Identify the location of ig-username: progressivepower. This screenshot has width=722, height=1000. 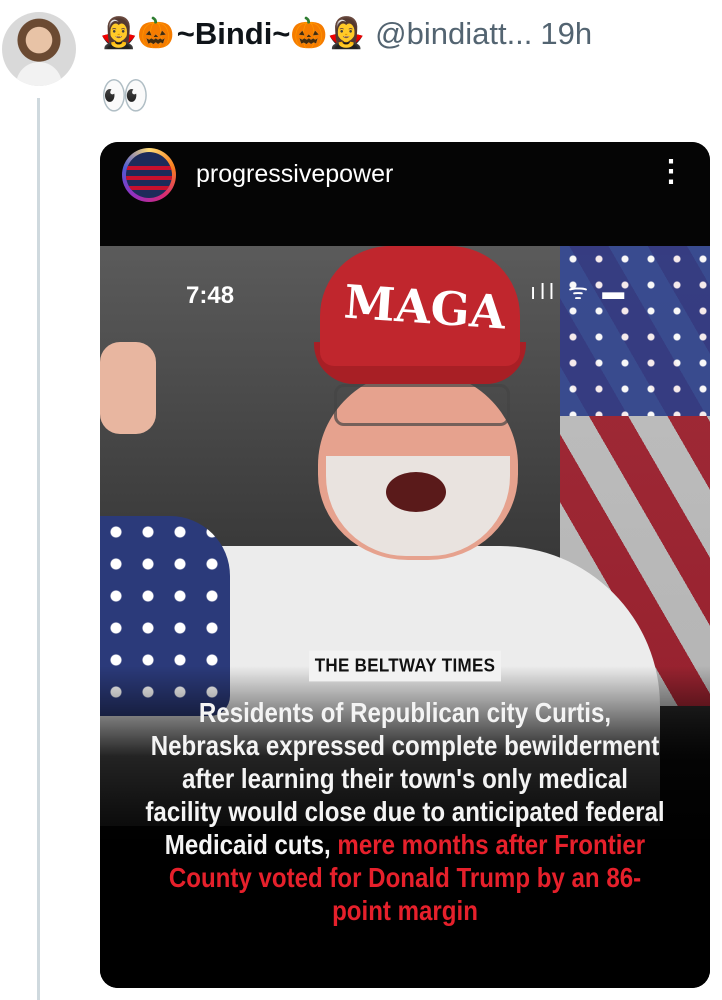
(294, 174).